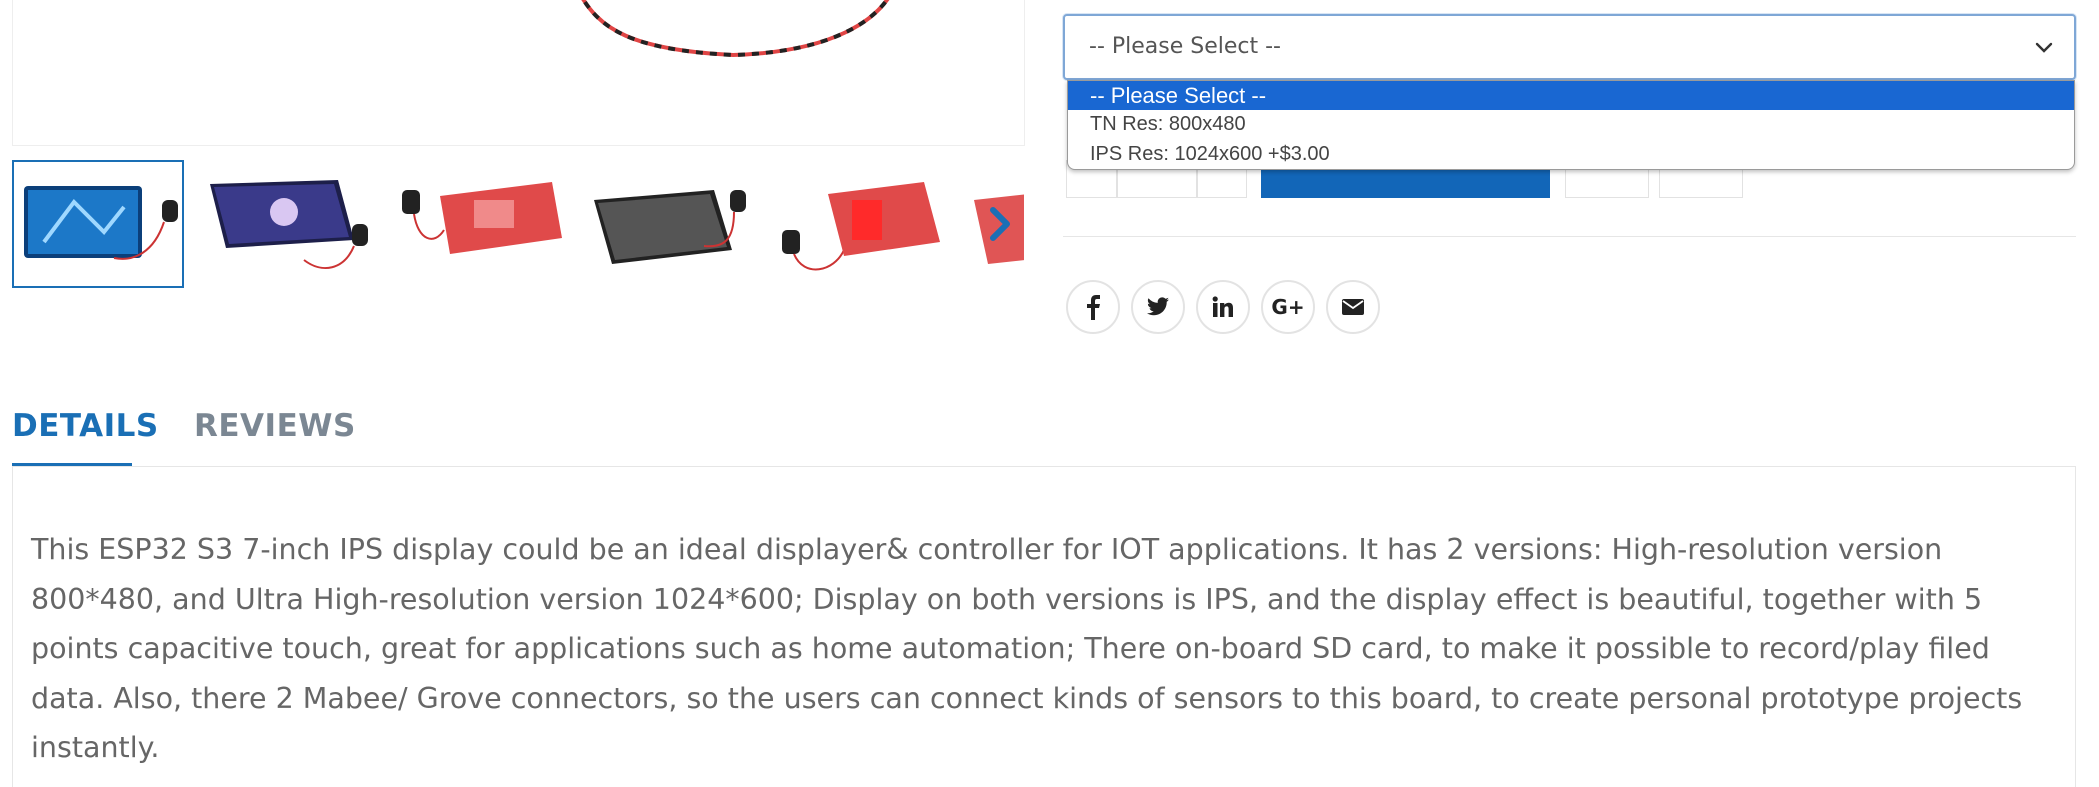 This screenshot has width=2099, height=787. What do you see at coordinates (1569, 47) in the screenshot?
I see `option-select: -- Please Select --` at bounding box center [1569, 47].